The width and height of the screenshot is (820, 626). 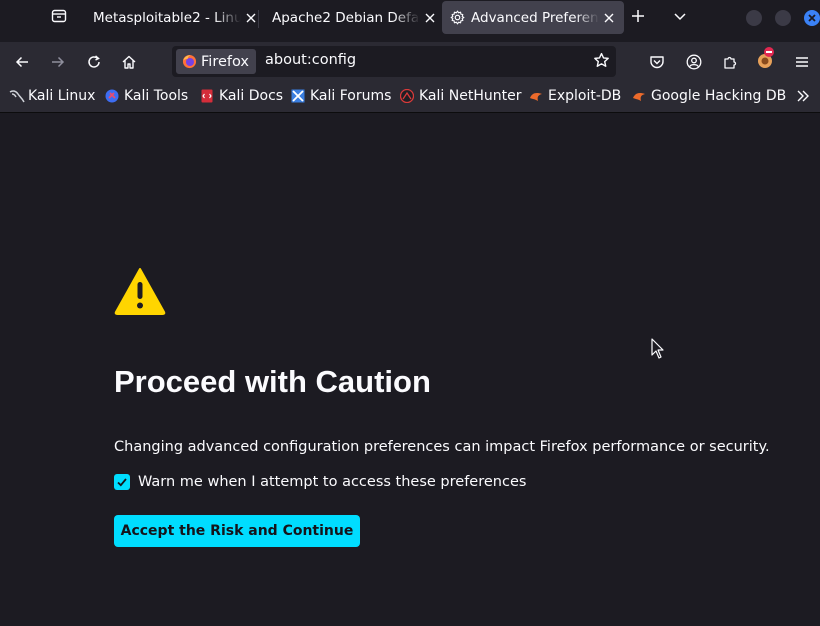 I want to click on bookmark-label: Kali Tools, so click(x=156, y=96).